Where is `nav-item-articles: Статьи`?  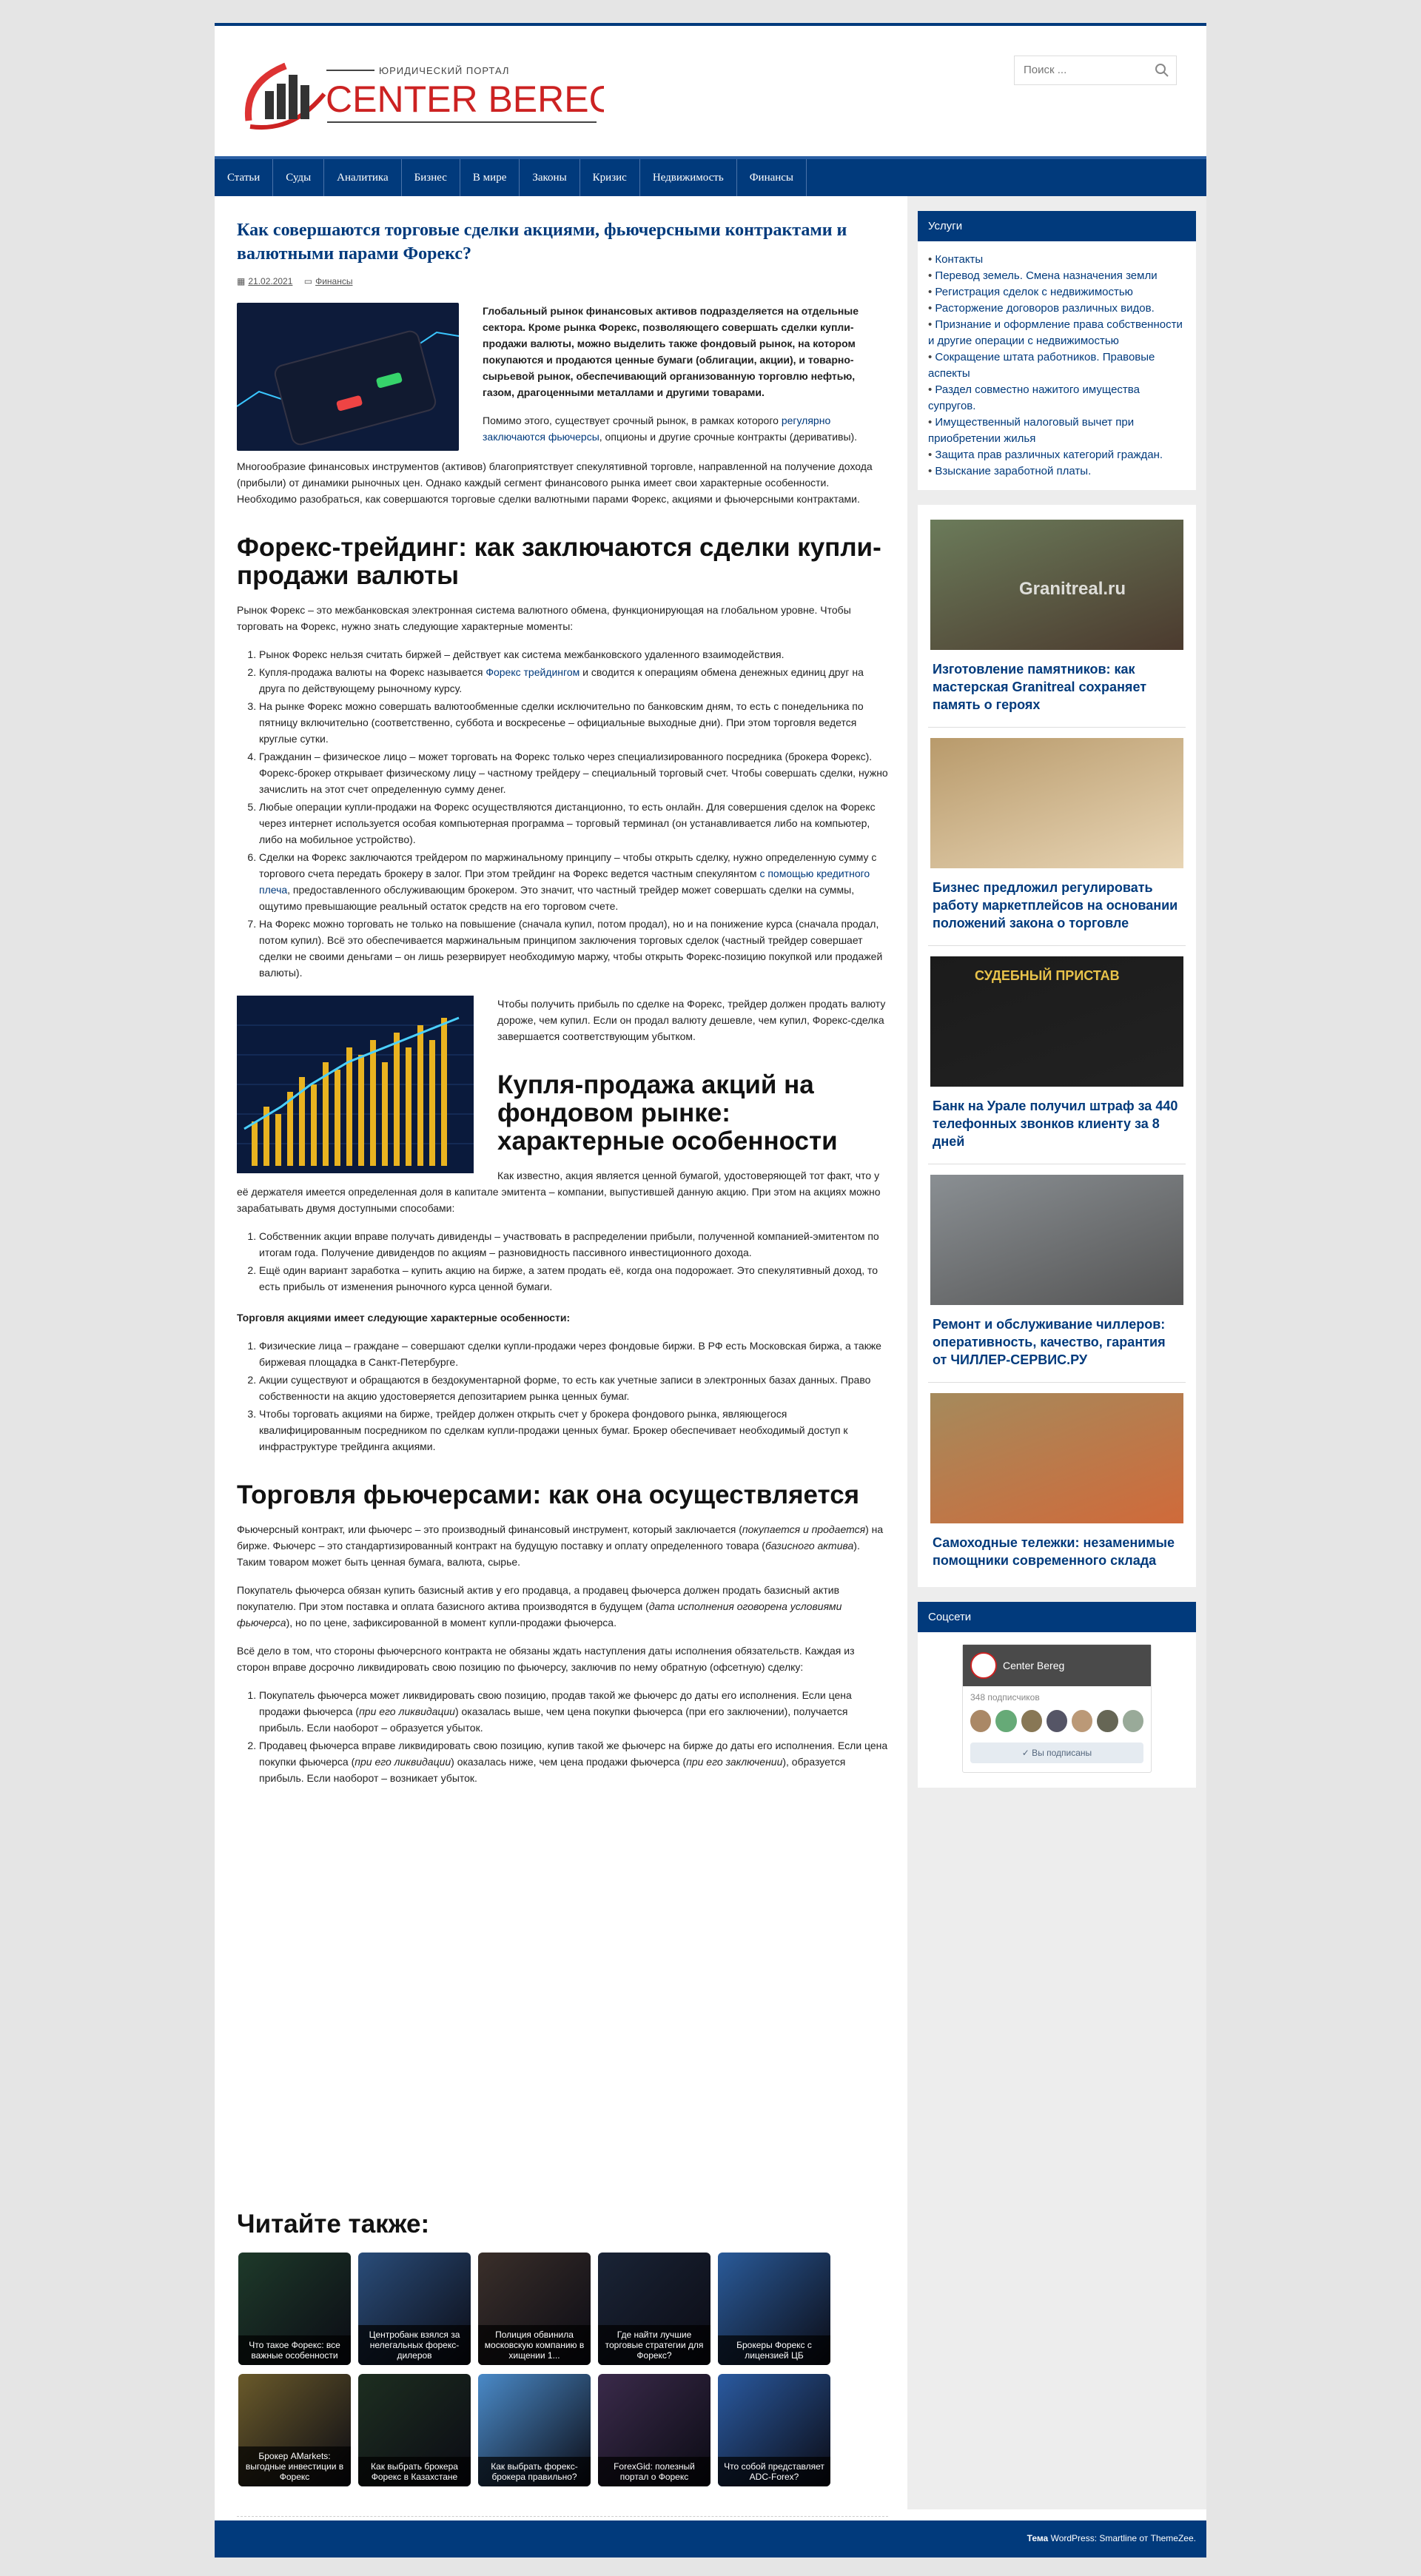 nav-item-articles: Статьи is located at coordinates (244, 177).